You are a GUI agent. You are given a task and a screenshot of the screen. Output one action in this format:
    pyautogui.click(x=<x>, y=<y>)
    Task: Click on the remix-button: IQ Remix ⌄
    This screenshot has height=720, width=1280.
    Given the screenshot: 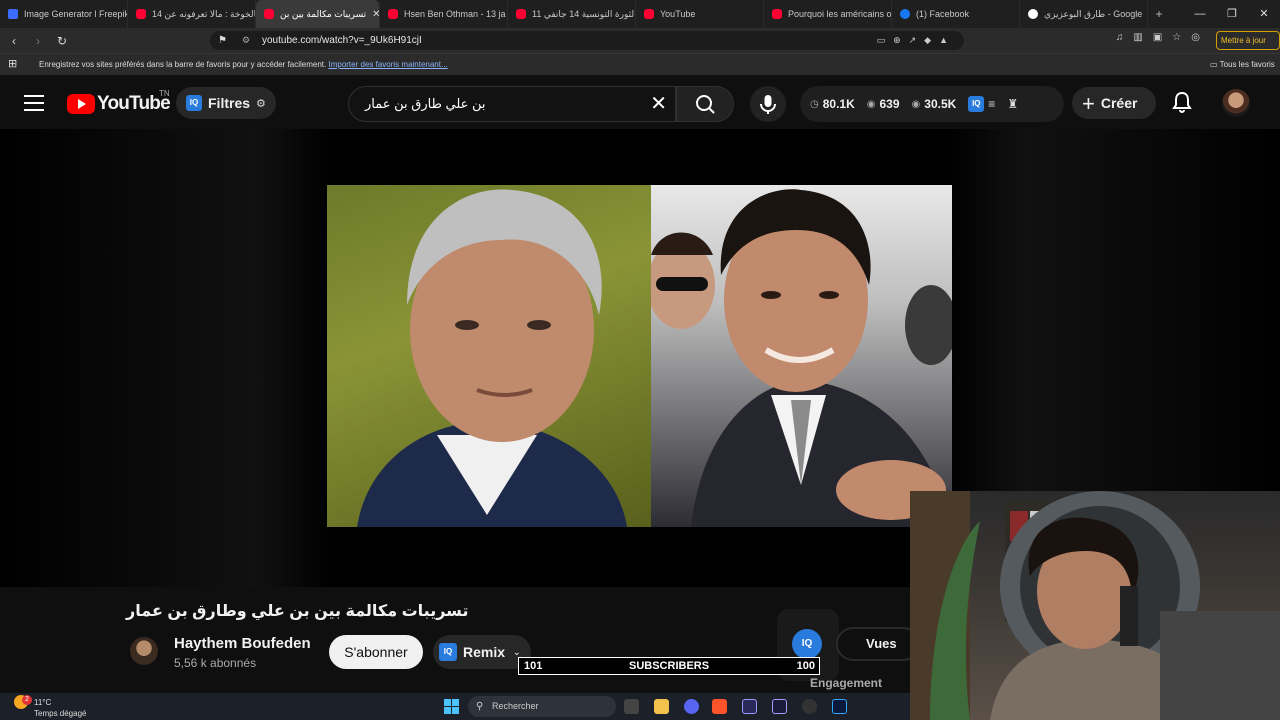 What is the action you would take?
    pyautogui.click(x=482, y=652)
    